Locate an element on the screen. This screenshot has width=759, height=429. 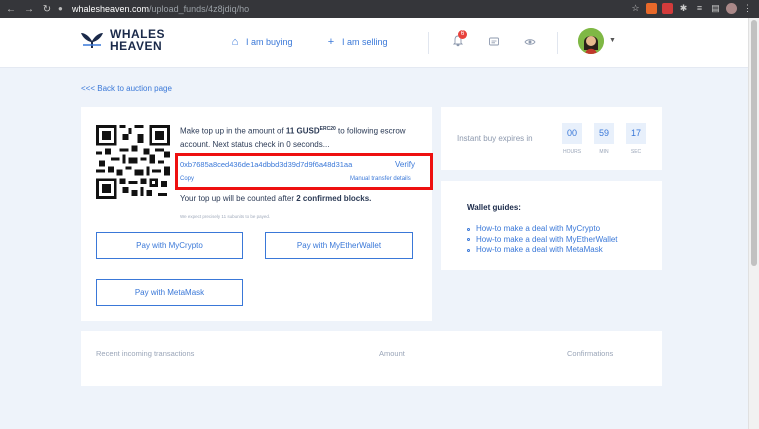
guide-link-mycrypto: How-to make a deal with MyCrypto is located at coordinates (538, 229).